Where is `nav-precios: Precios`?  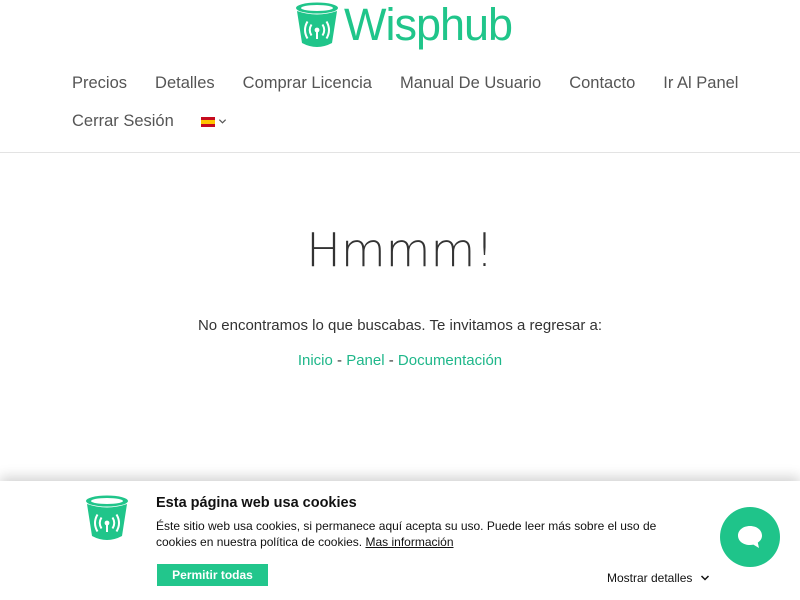
nav-precios: Precios is located at coordinates (99, 83).